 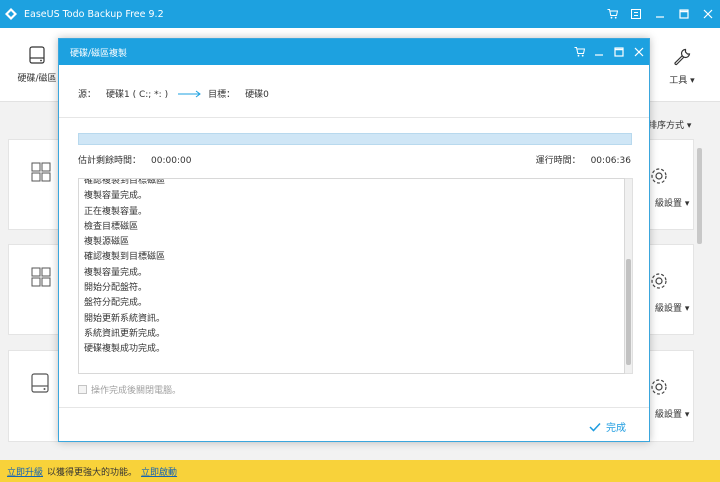 I want to click on source-target-row: 源： 硬碟1 ( C:; *: ) 目標： 硬碟0, so click(x=173, y=93).